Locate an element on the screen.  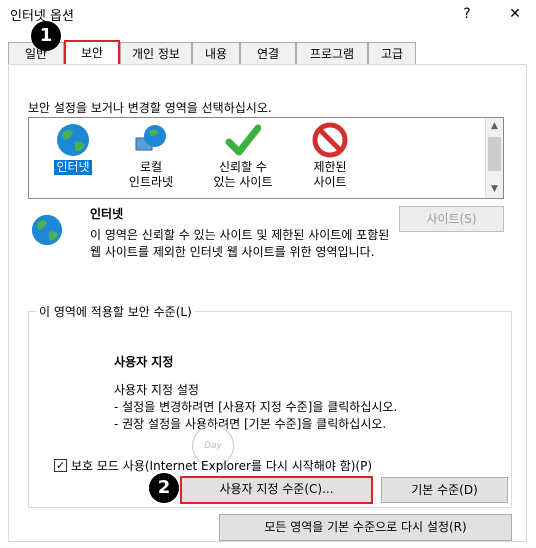
selected-zone-icon is located at coordinates (47, 231).